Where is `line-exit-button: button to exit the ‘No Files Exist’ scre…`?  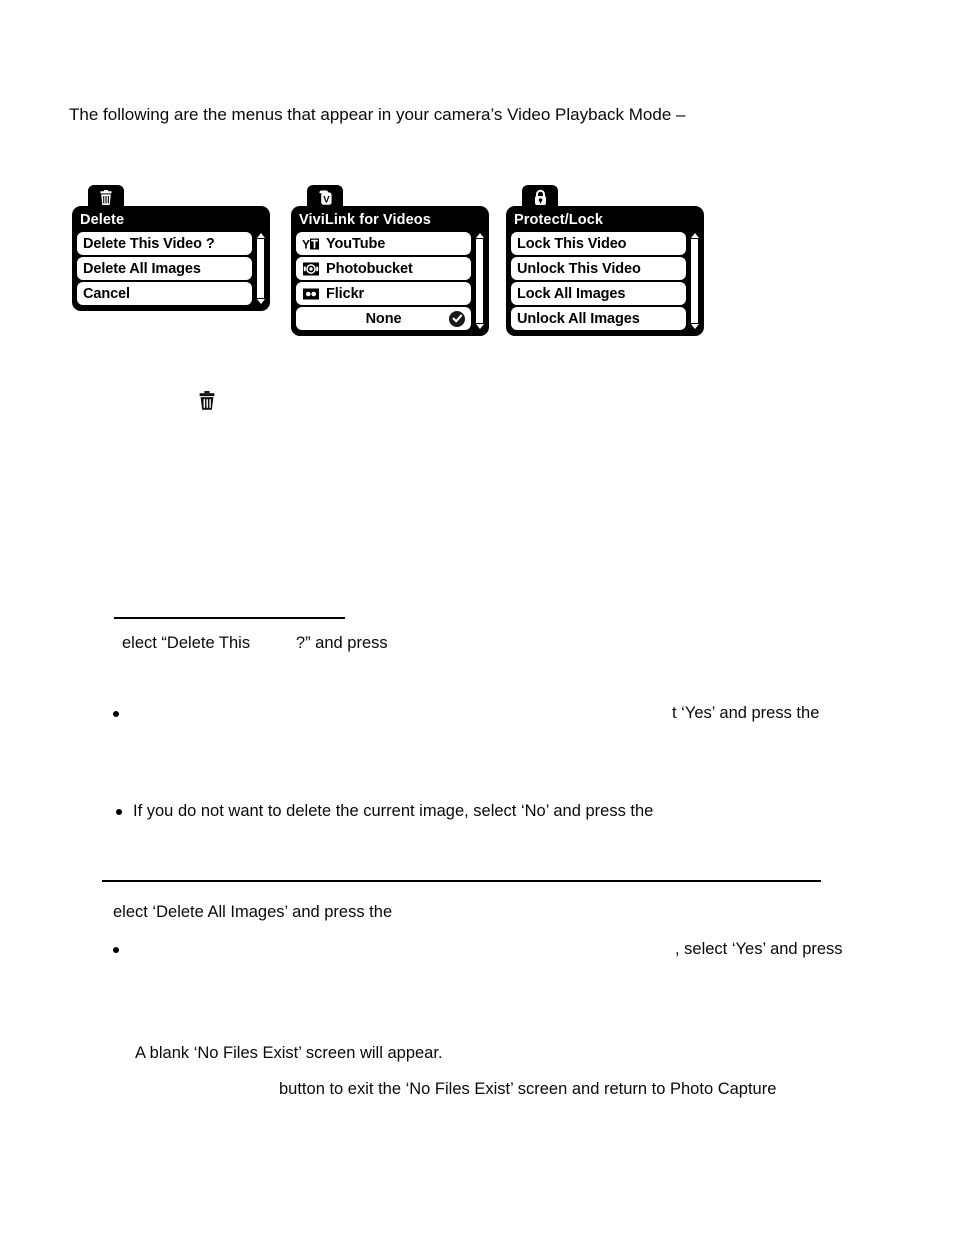 line-exit-button: button to exit the ‘No Files Exist’ scre… is located at coordinates (528, 1089).